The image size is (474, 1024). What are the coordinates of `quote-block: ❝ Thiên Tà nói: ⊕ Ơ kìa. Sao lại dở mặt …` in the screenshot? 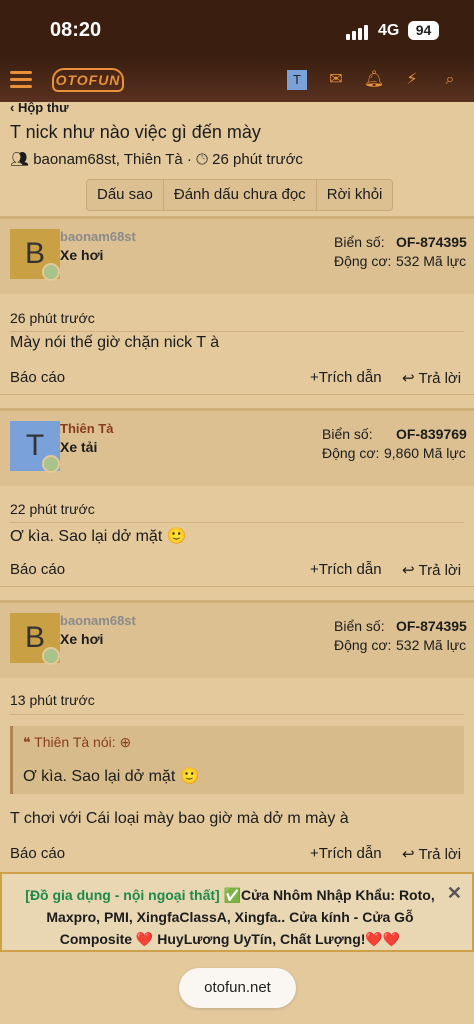 It's located at (237, 760).